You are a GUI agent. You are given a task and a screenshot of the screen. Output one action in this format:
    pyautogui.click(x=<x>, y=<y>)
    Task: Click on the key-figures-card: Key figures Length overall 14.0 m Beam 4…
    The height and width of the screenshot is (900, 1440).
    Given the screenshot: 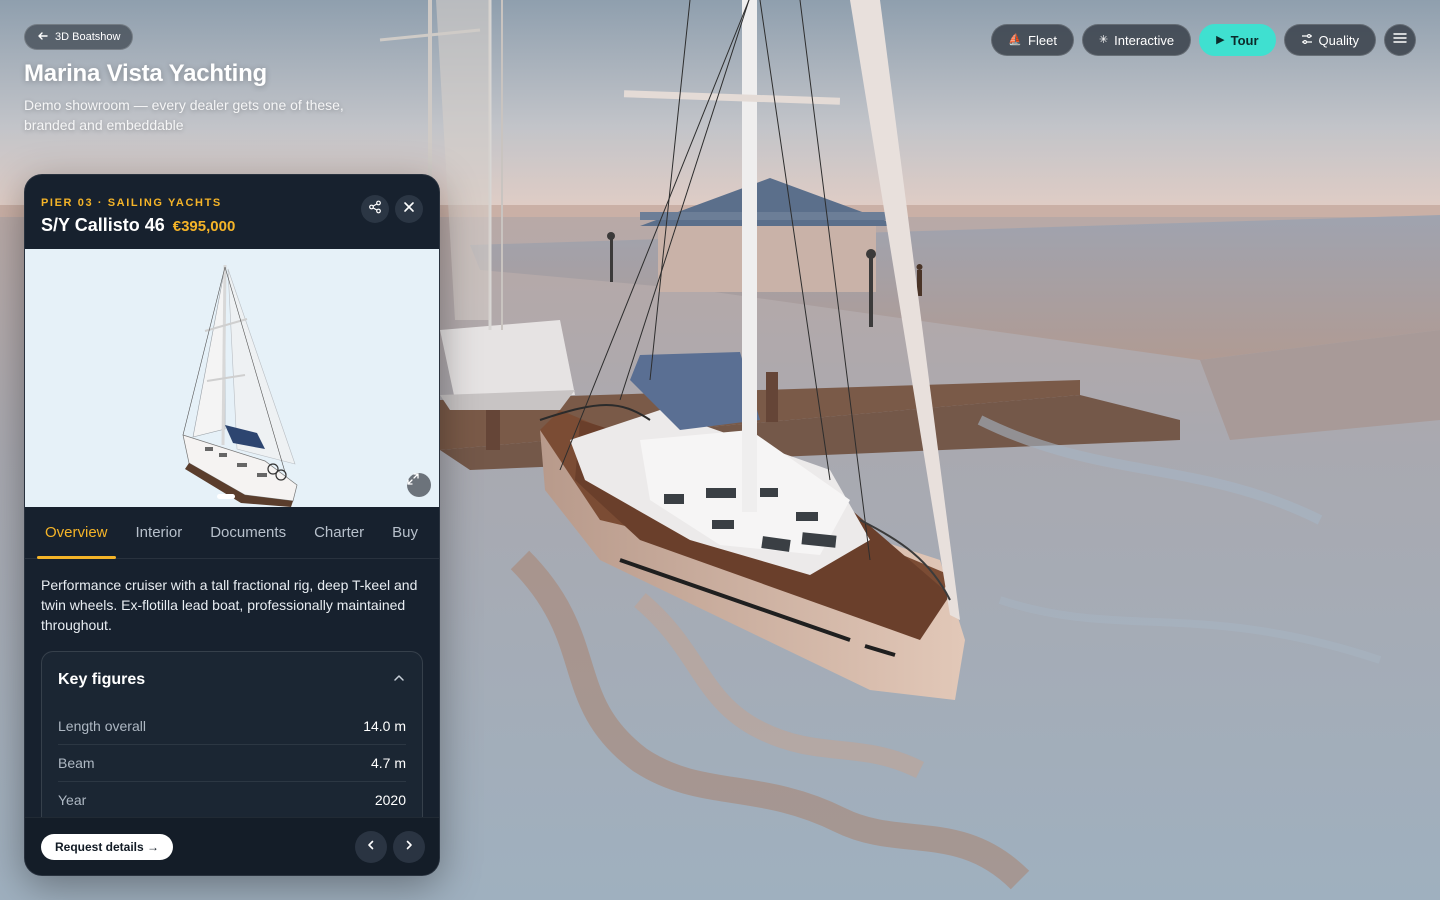 What is the action you would take?
    pyautogui.click(x=232, y=741)
    